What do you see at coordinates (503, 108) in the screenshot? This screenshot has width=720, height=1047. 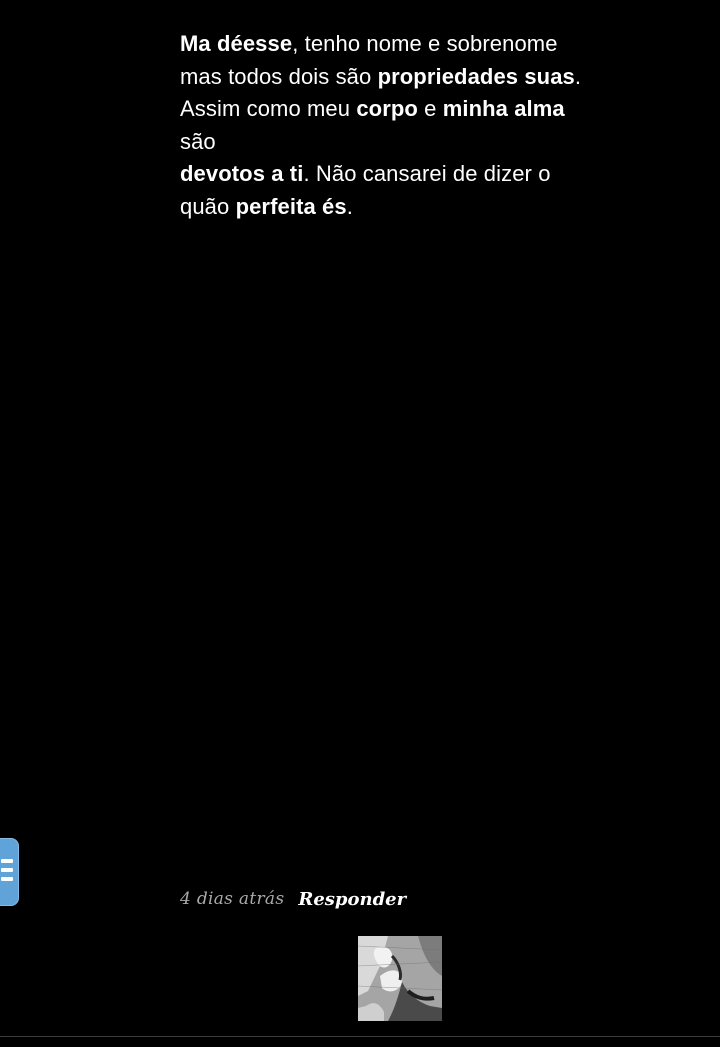 I see `comment-fragment: minha alma` at bounding box center [503, 108].